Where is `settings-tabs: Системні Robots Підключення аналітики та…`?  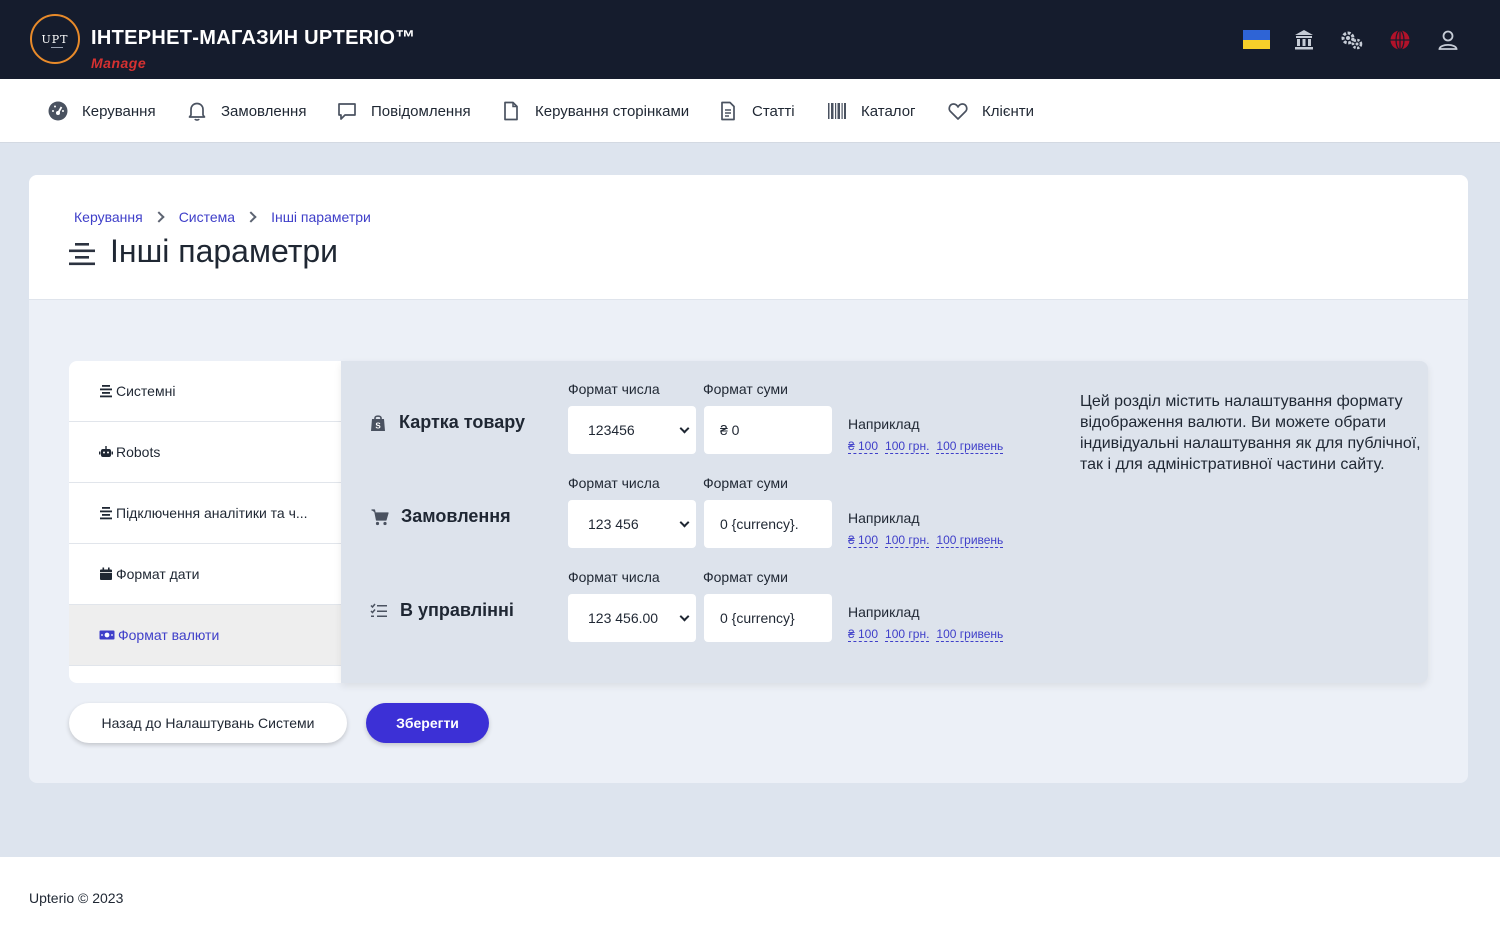 settings-tabs: Системні Robots Підключення аналітики та… is located at coordinates (205, 522).